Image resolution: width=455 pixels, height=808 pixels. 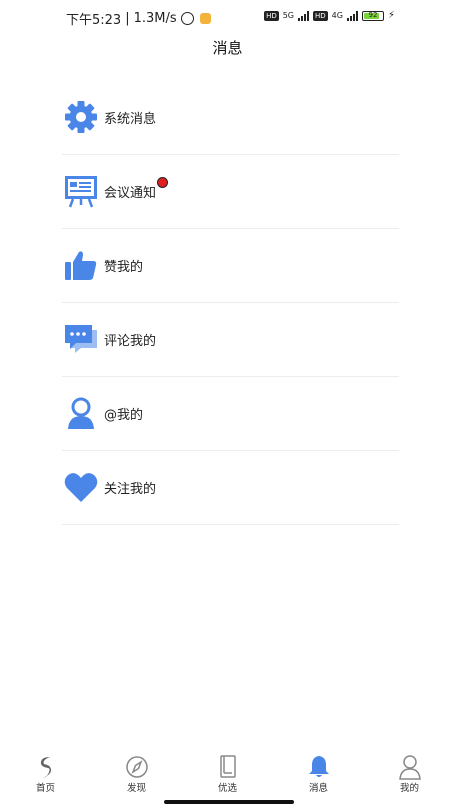 I want to click on tab-selected: 优选, so click(x=227, y=771).